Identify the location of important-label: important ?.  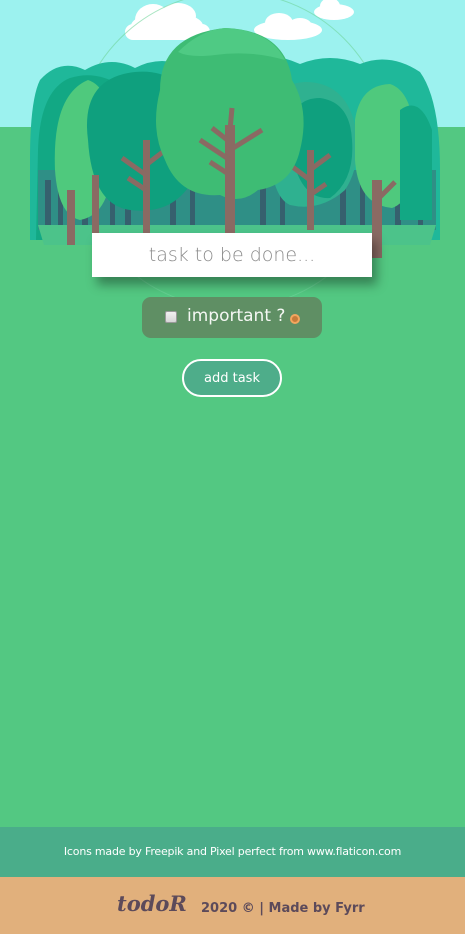
(236, 316).